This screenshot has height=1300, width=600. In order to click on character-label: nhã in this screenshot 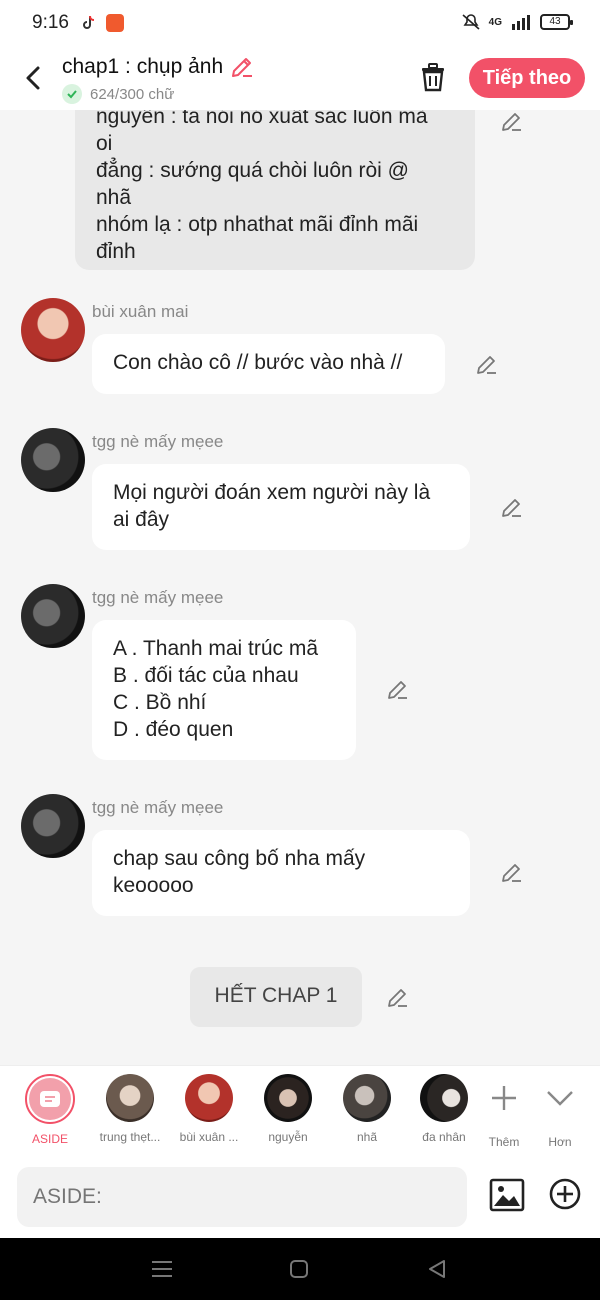, I will do `click(367, 1137)`.